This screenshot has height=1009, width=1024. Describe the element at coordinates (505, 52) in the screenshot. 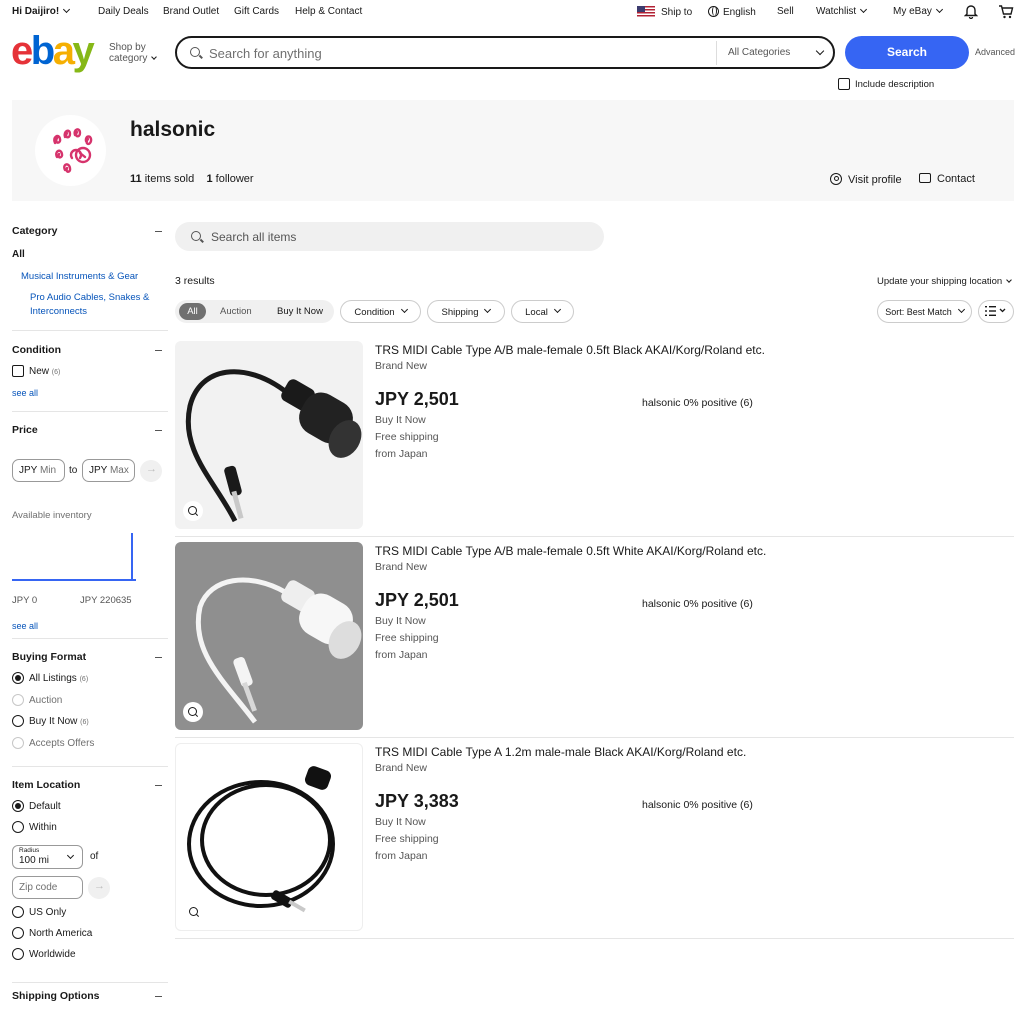

I see `search-bar: Search for anything All Categories` at that location.